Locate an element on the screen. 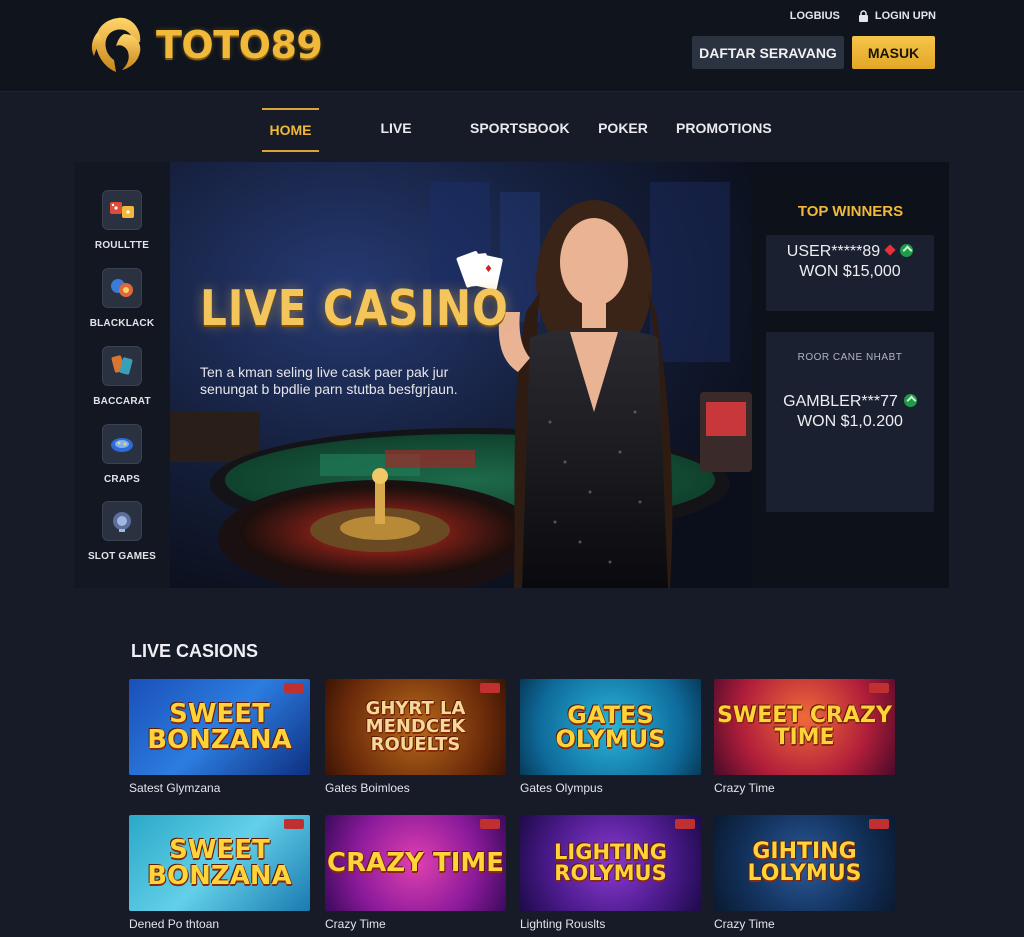 This screenshot has width=1024, height=937. login-button: MASUK is located at coordinates (893, 52).